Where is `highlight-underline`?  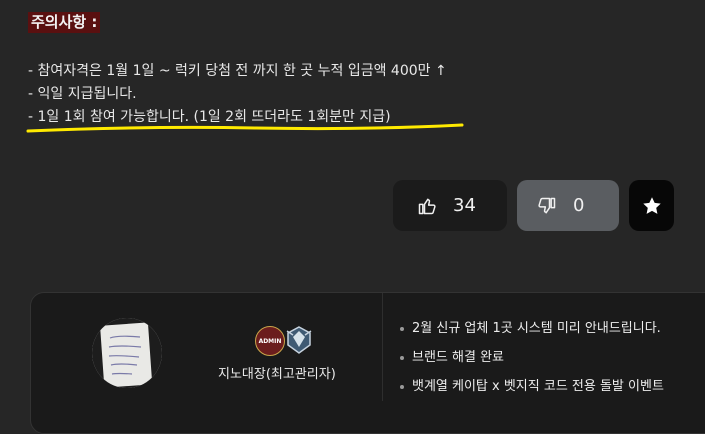 highlight-underline is located at coordinates (245, 128).